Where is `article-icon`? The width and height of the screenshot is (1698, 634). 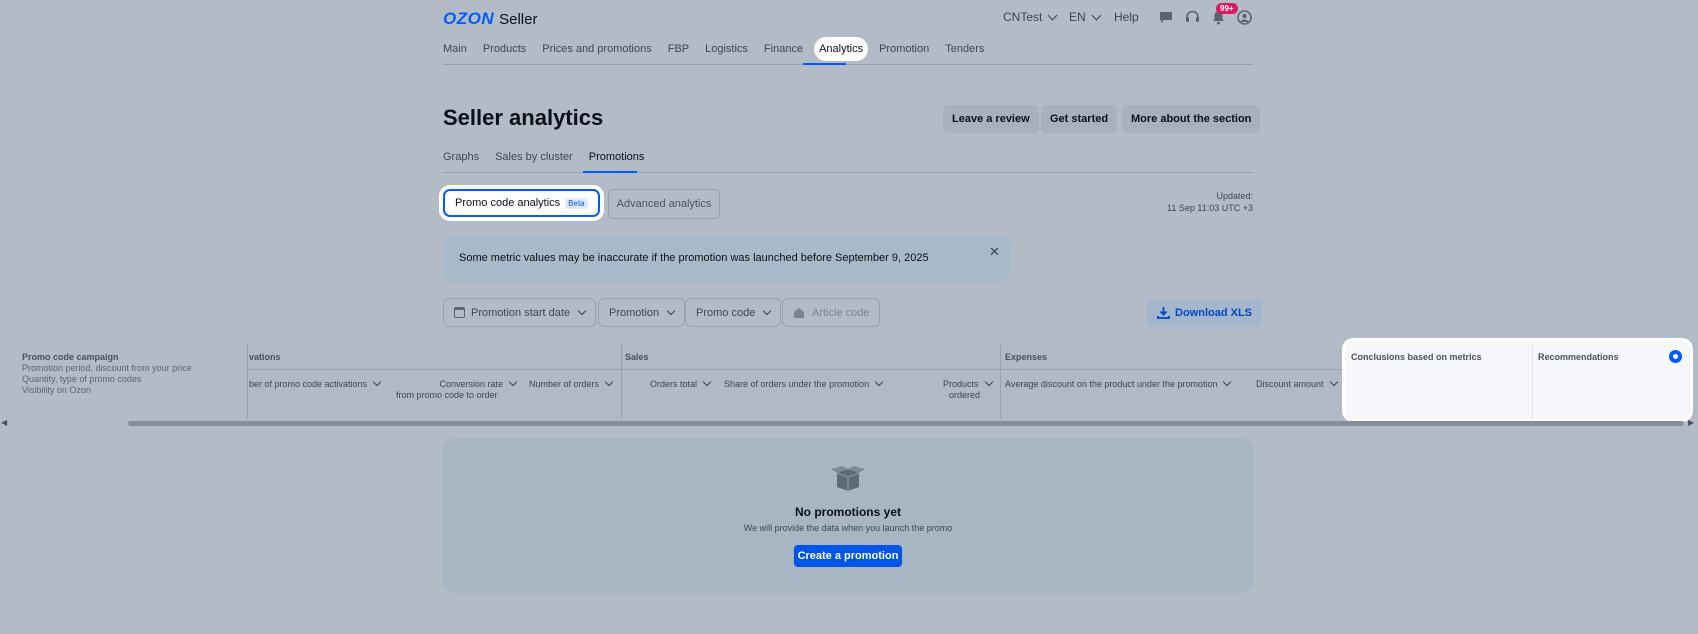
article-icon is located at coordinates (799, 312).